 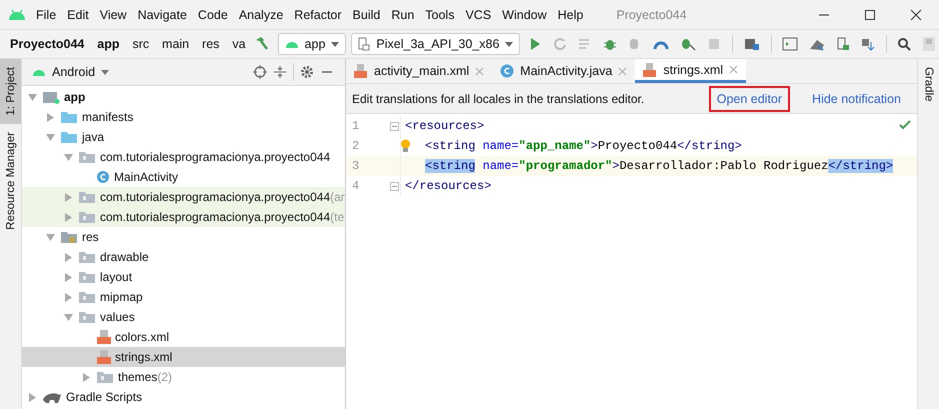 I want to click on tree-item: drawable, so click(x=183, y=257).